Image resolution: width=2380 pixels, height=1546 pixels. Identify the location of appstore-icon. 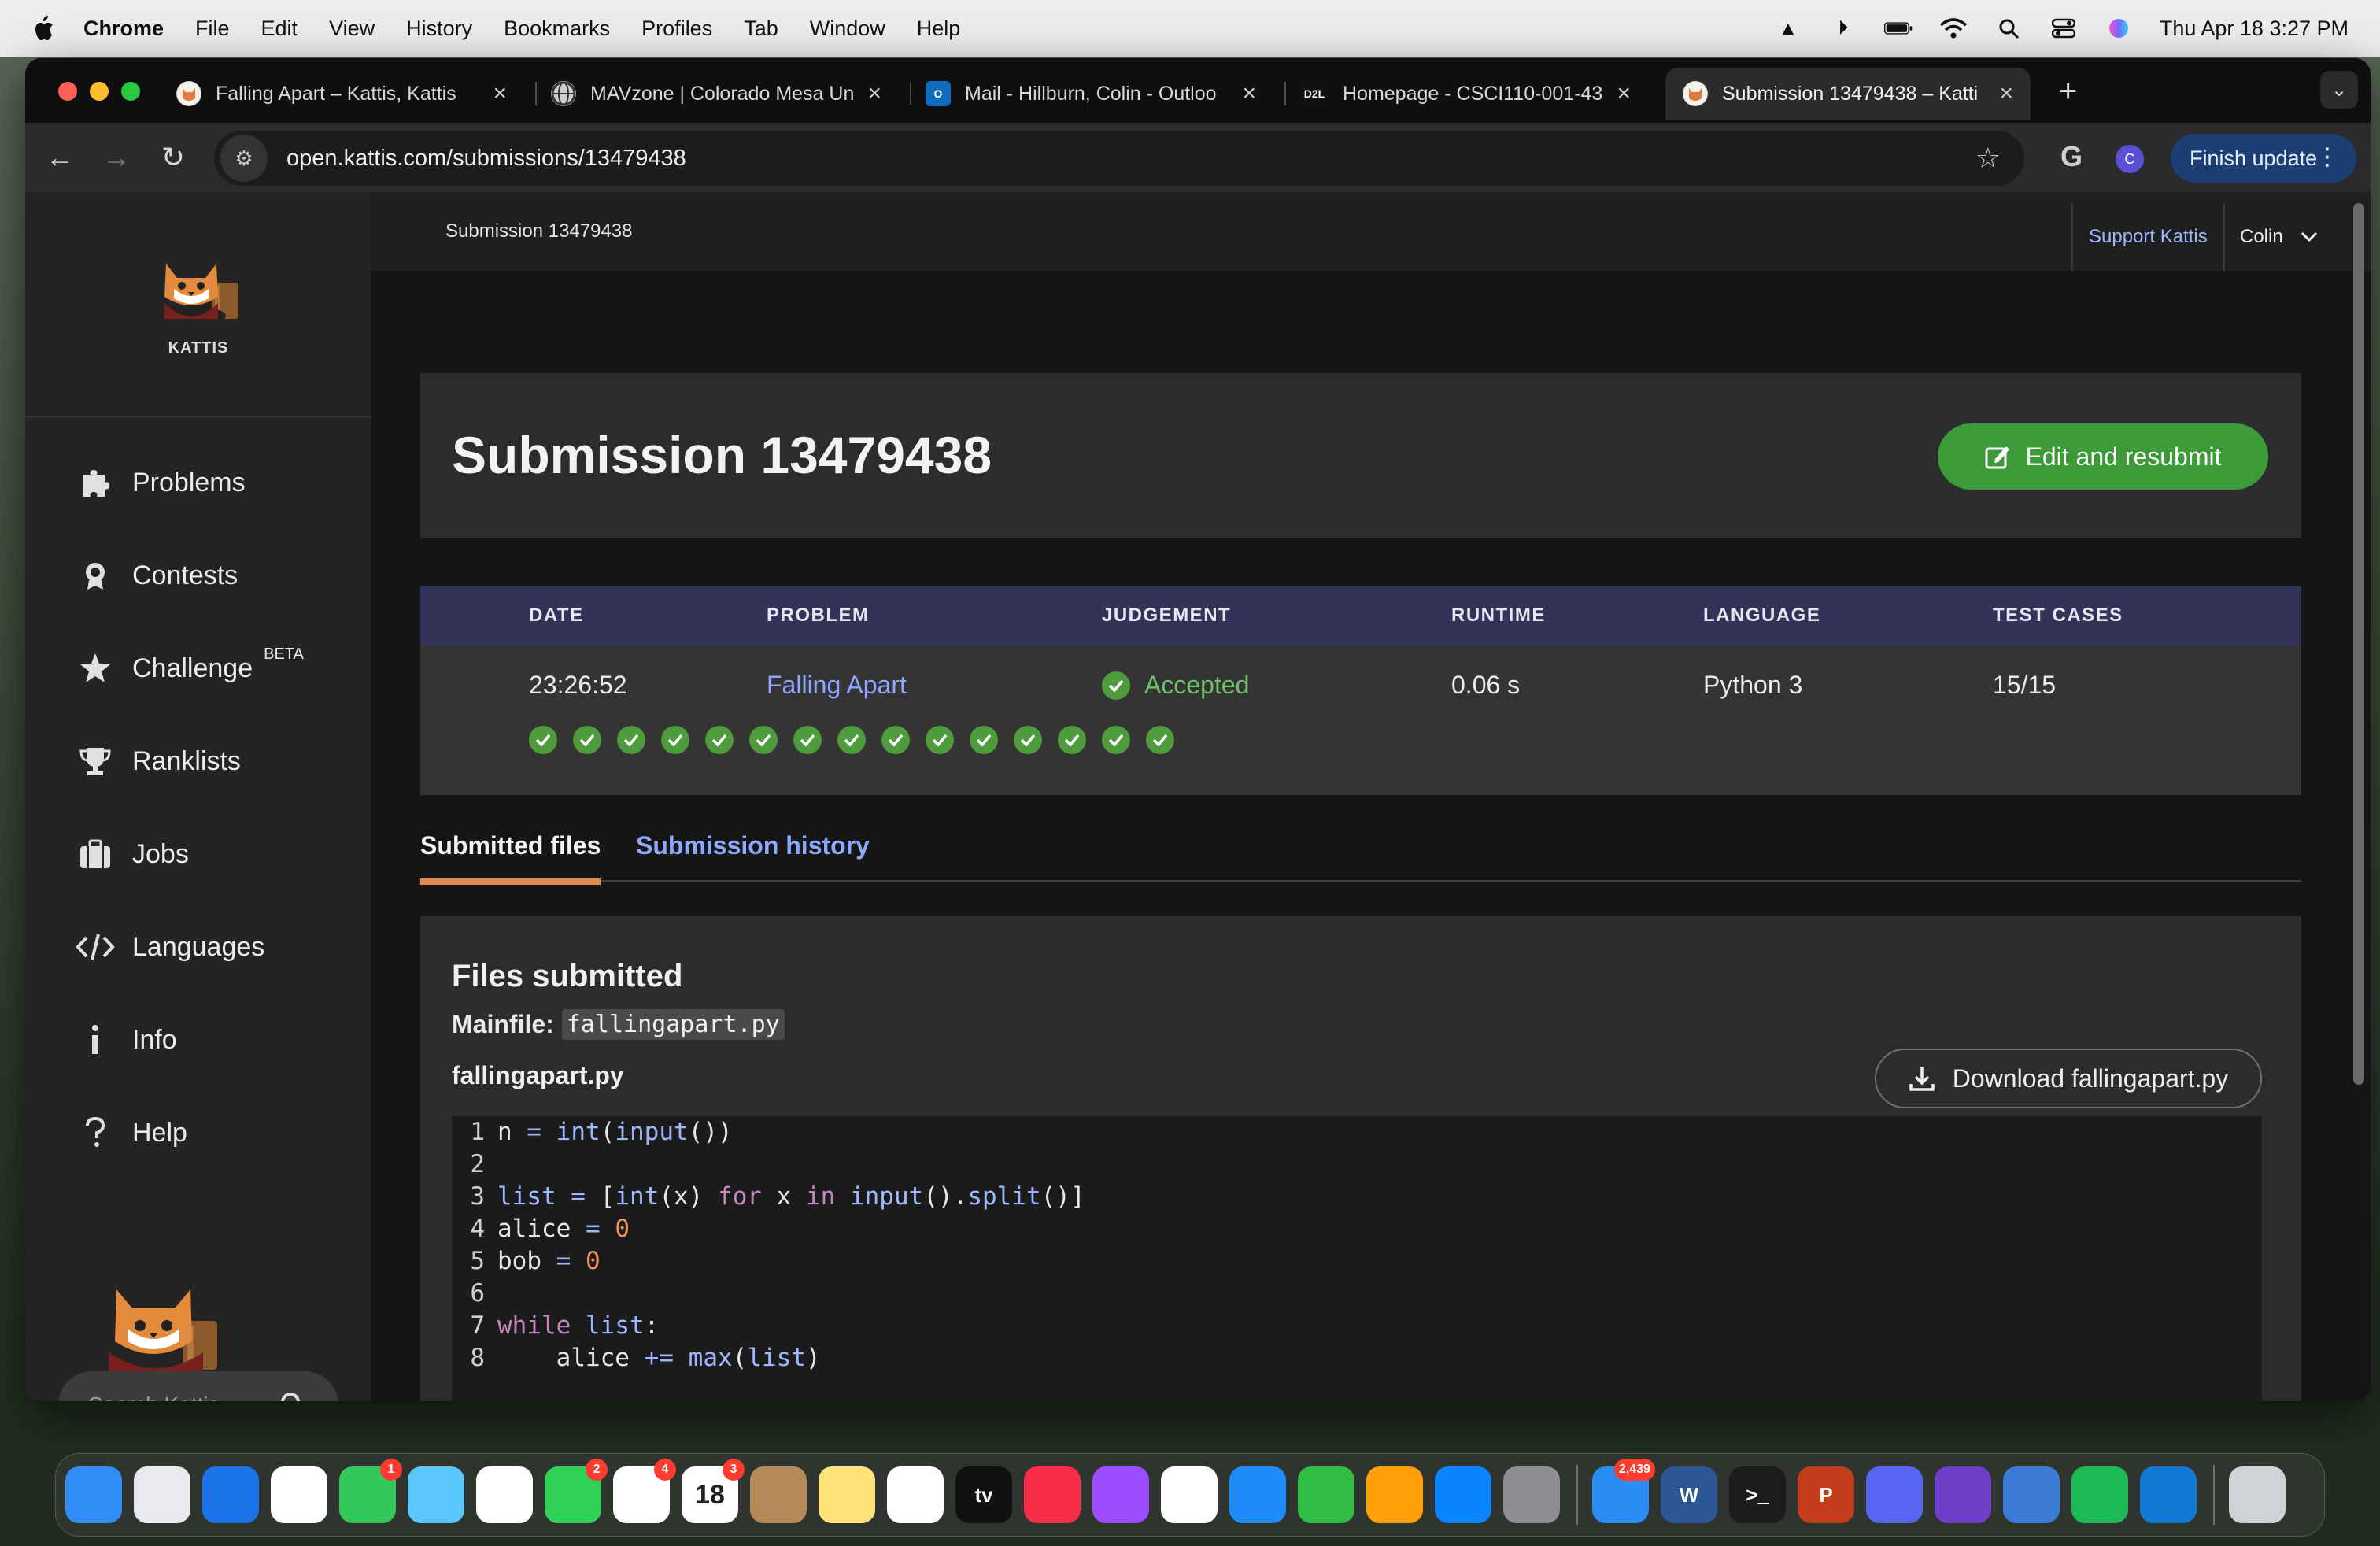
(1463, 1495).